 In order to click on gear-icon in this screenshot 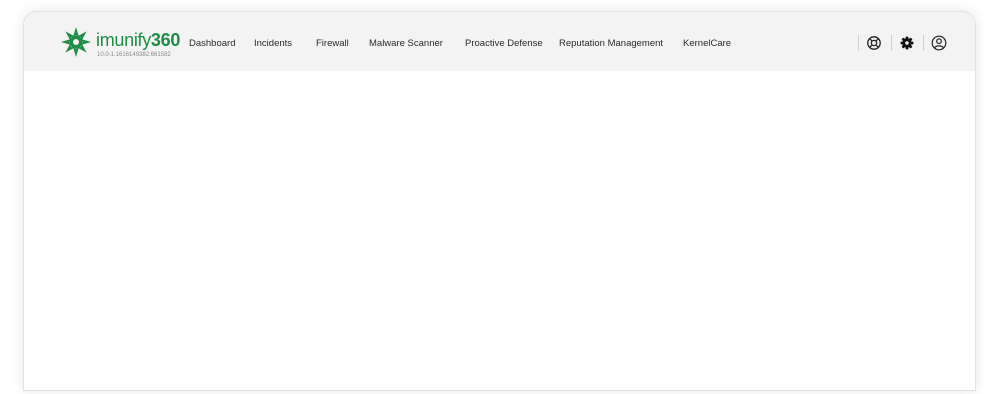, I will do `click(907, 43)`.